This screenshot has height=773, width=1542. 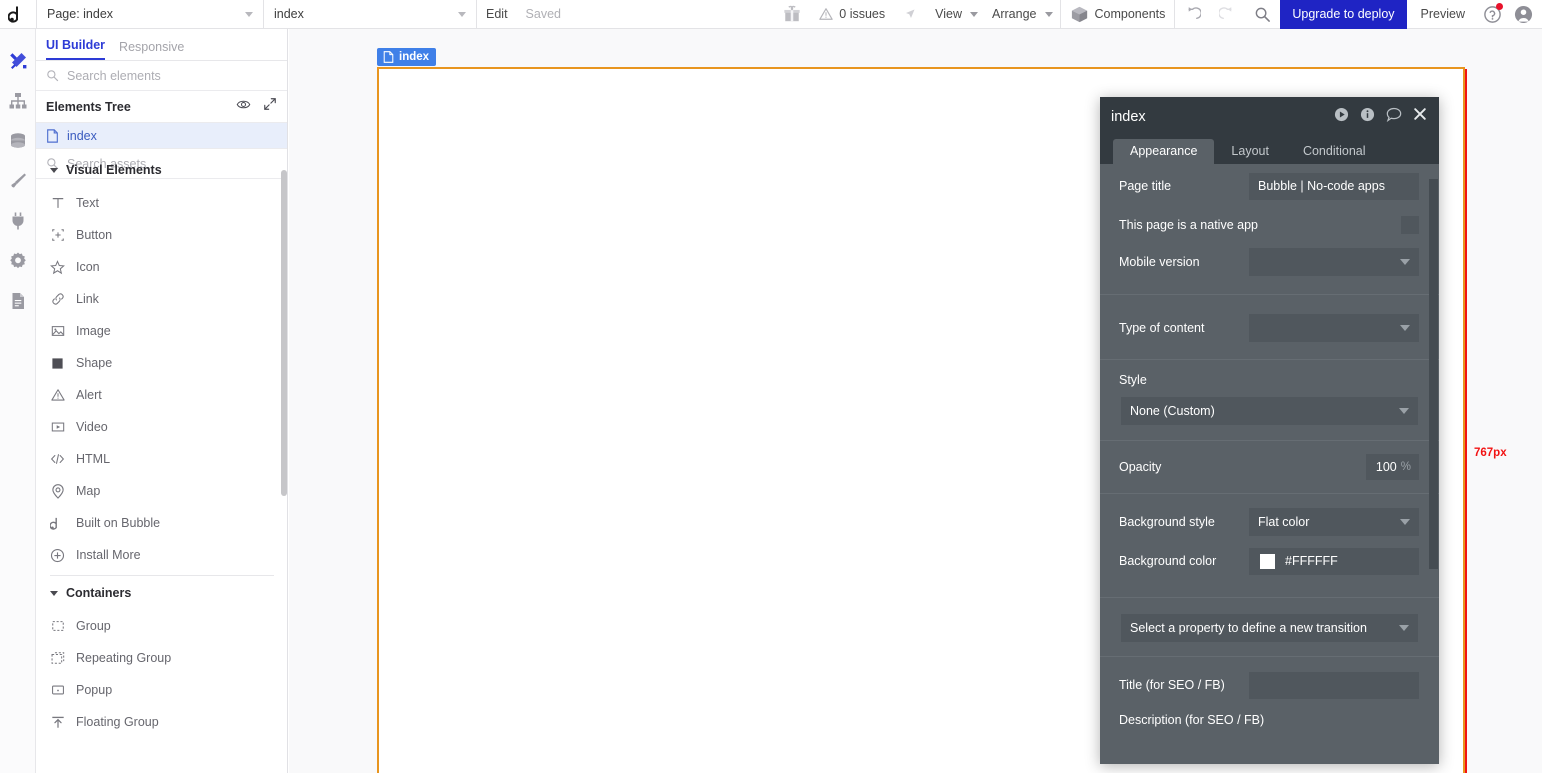 I want to click on native-app-checkbox, so click(x=1410, y=225).